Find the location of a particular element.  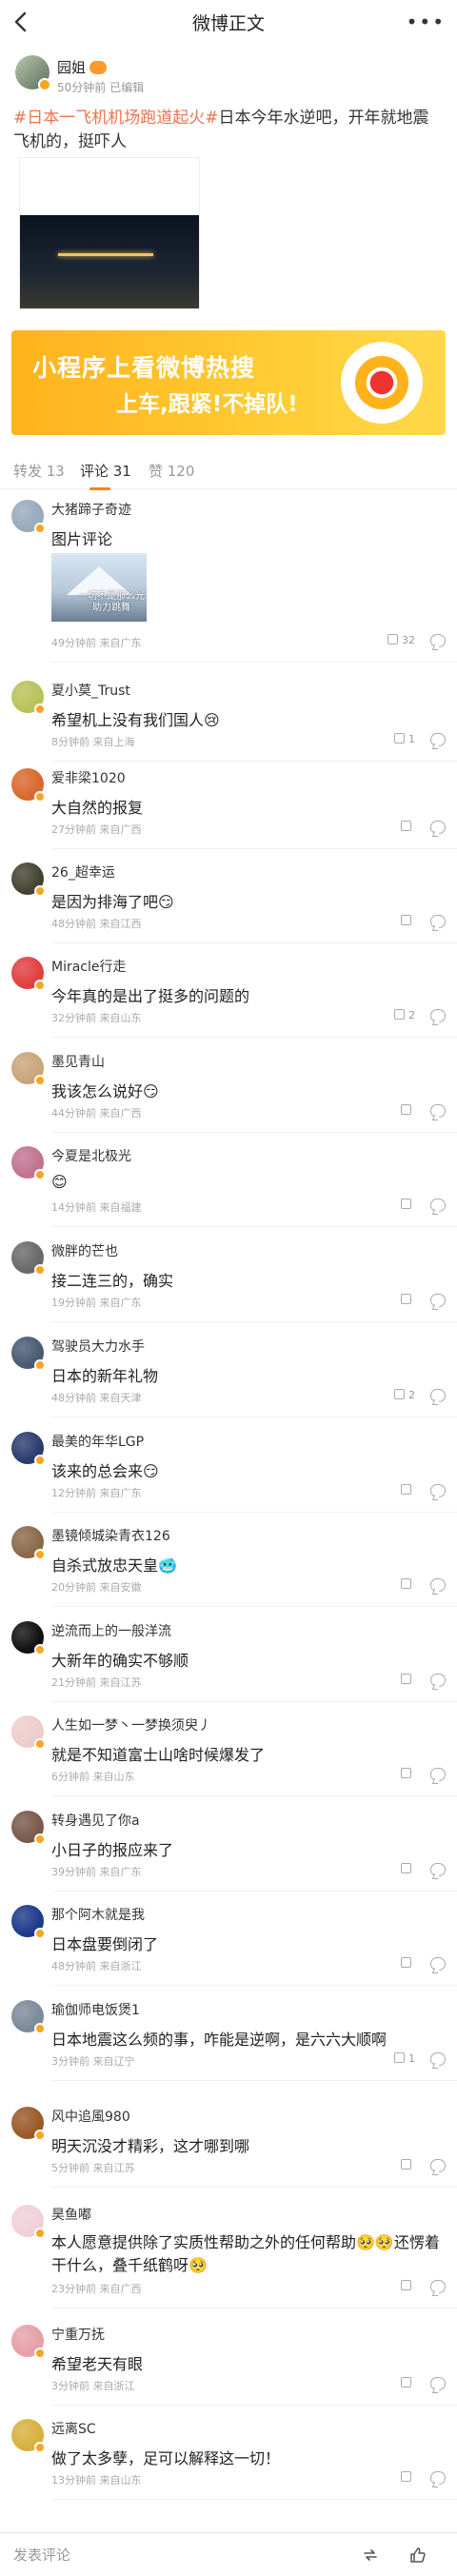

commenter-name: 墨镜倾城染青衣126 is located at coordinates (110, 1536).